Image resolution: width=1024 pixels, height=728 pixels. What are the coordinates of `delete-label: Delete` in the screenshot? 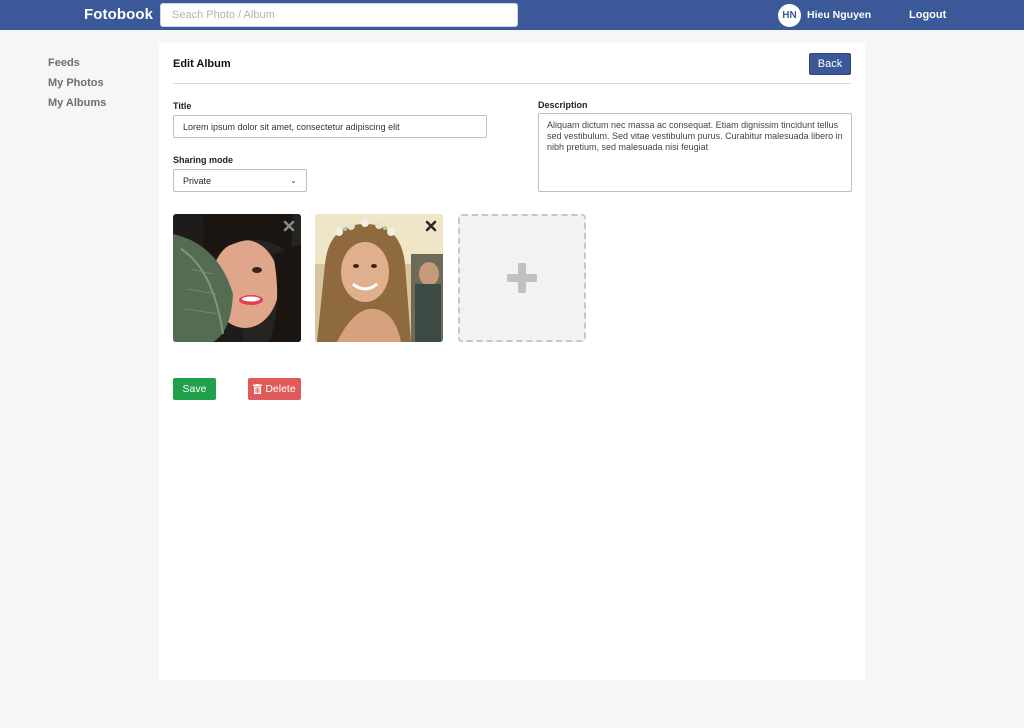 It's located at (280, 389).